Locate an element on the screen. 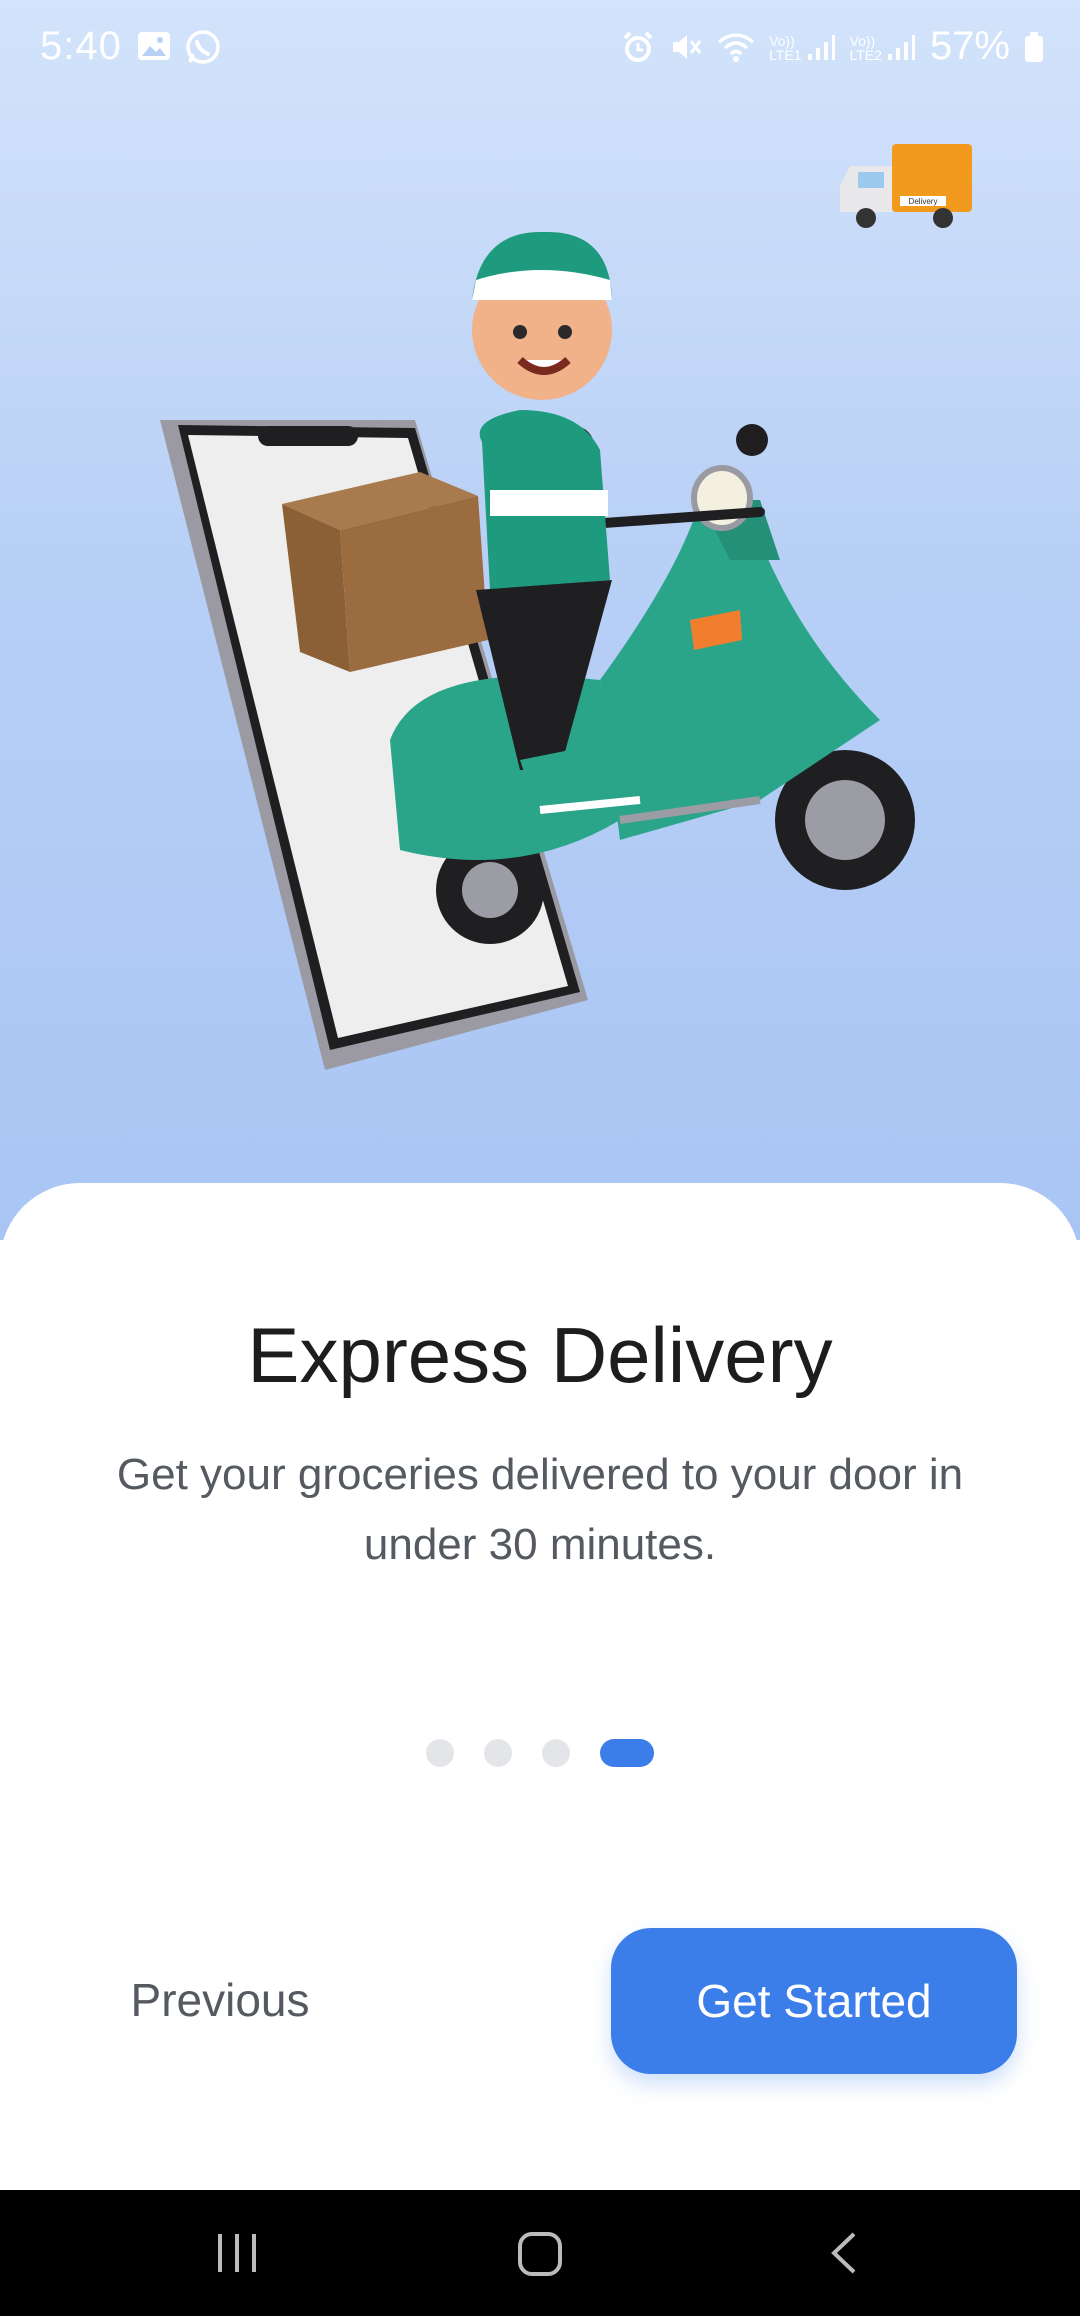 This screenshot has height=2316, width=1080. back-icon is located at coordinates (844, 2255).